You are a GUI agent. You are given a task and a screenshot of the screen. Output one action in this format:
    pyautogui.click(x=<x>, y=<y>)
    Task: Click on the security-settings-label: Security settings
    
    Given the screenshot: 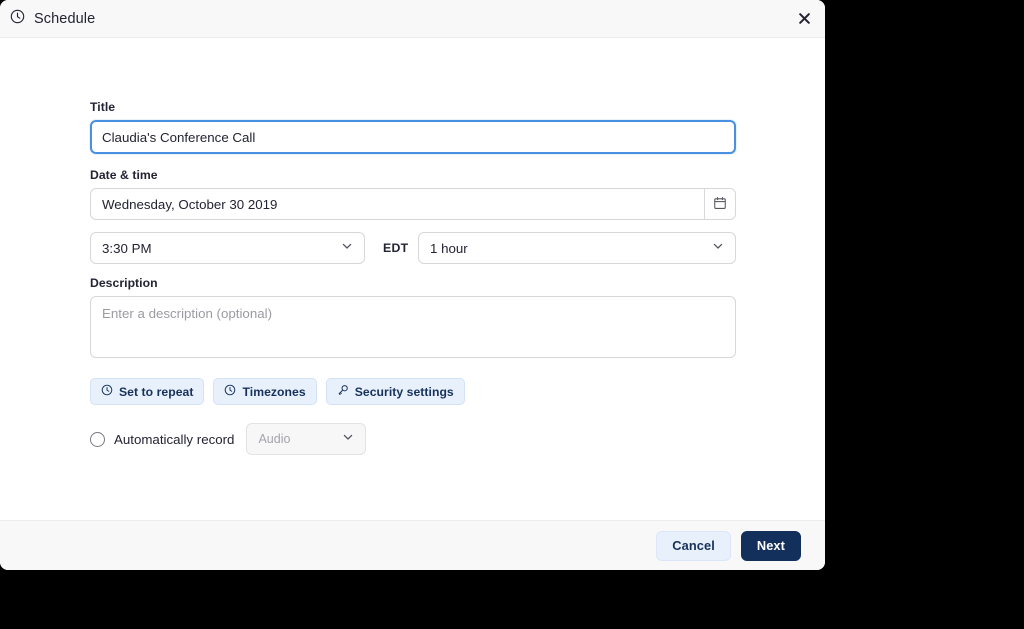 What is the action you would take?
    pyautogui.click(x=404, y=391)
    